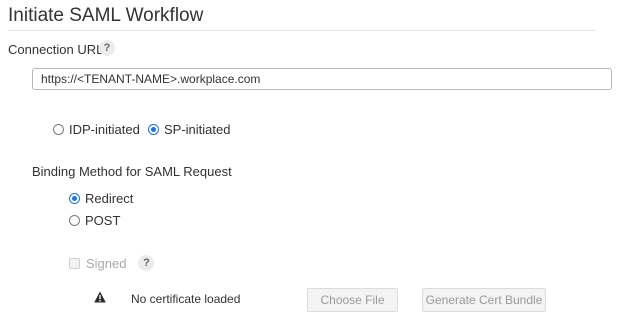  Describe the element at coordinates (74, 198) in the screenshot. I see `redirect-radio` at that location.